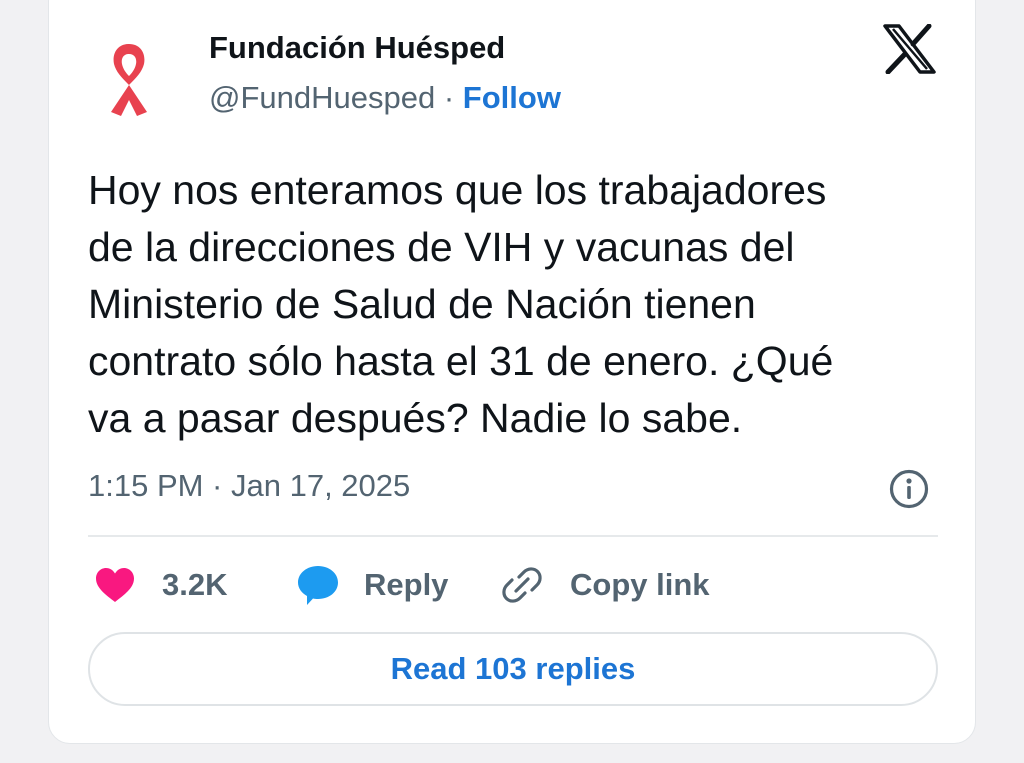 The width and height of the screenshot is (1024, 763). What do you see at coordinates (640, 584) in the screenshot?
I see `copy-link-label: Copy link` at bounding box center [640, 584].